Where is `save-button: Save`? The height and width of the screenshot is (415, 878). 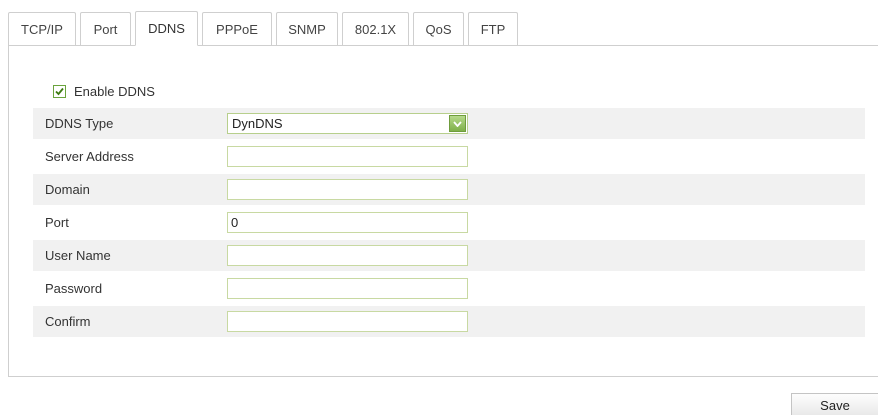
save-button: Save is located at coordinates (834, 404).